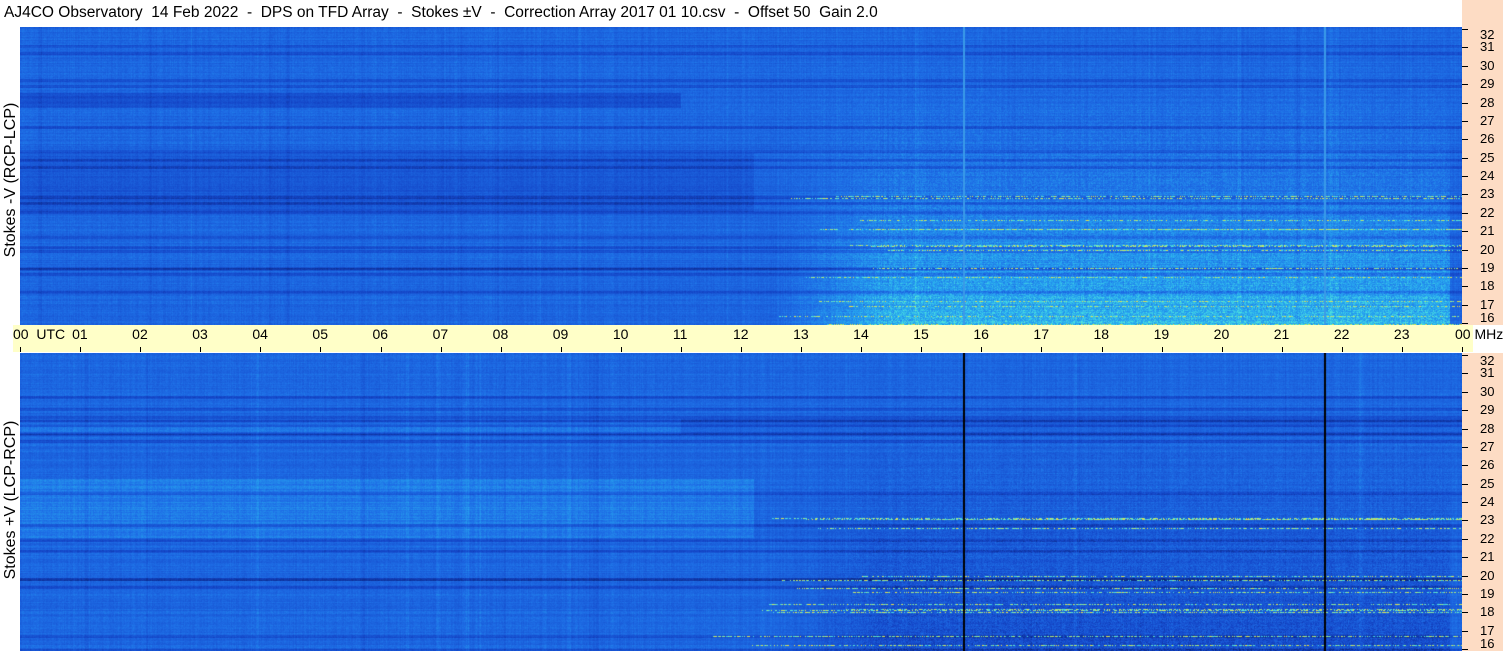  I want to click on frequency-axis-top: 32 31 30 29 28 27 26 25 24 23 22 21 20 19 18 17 16, so click(1482, 176).